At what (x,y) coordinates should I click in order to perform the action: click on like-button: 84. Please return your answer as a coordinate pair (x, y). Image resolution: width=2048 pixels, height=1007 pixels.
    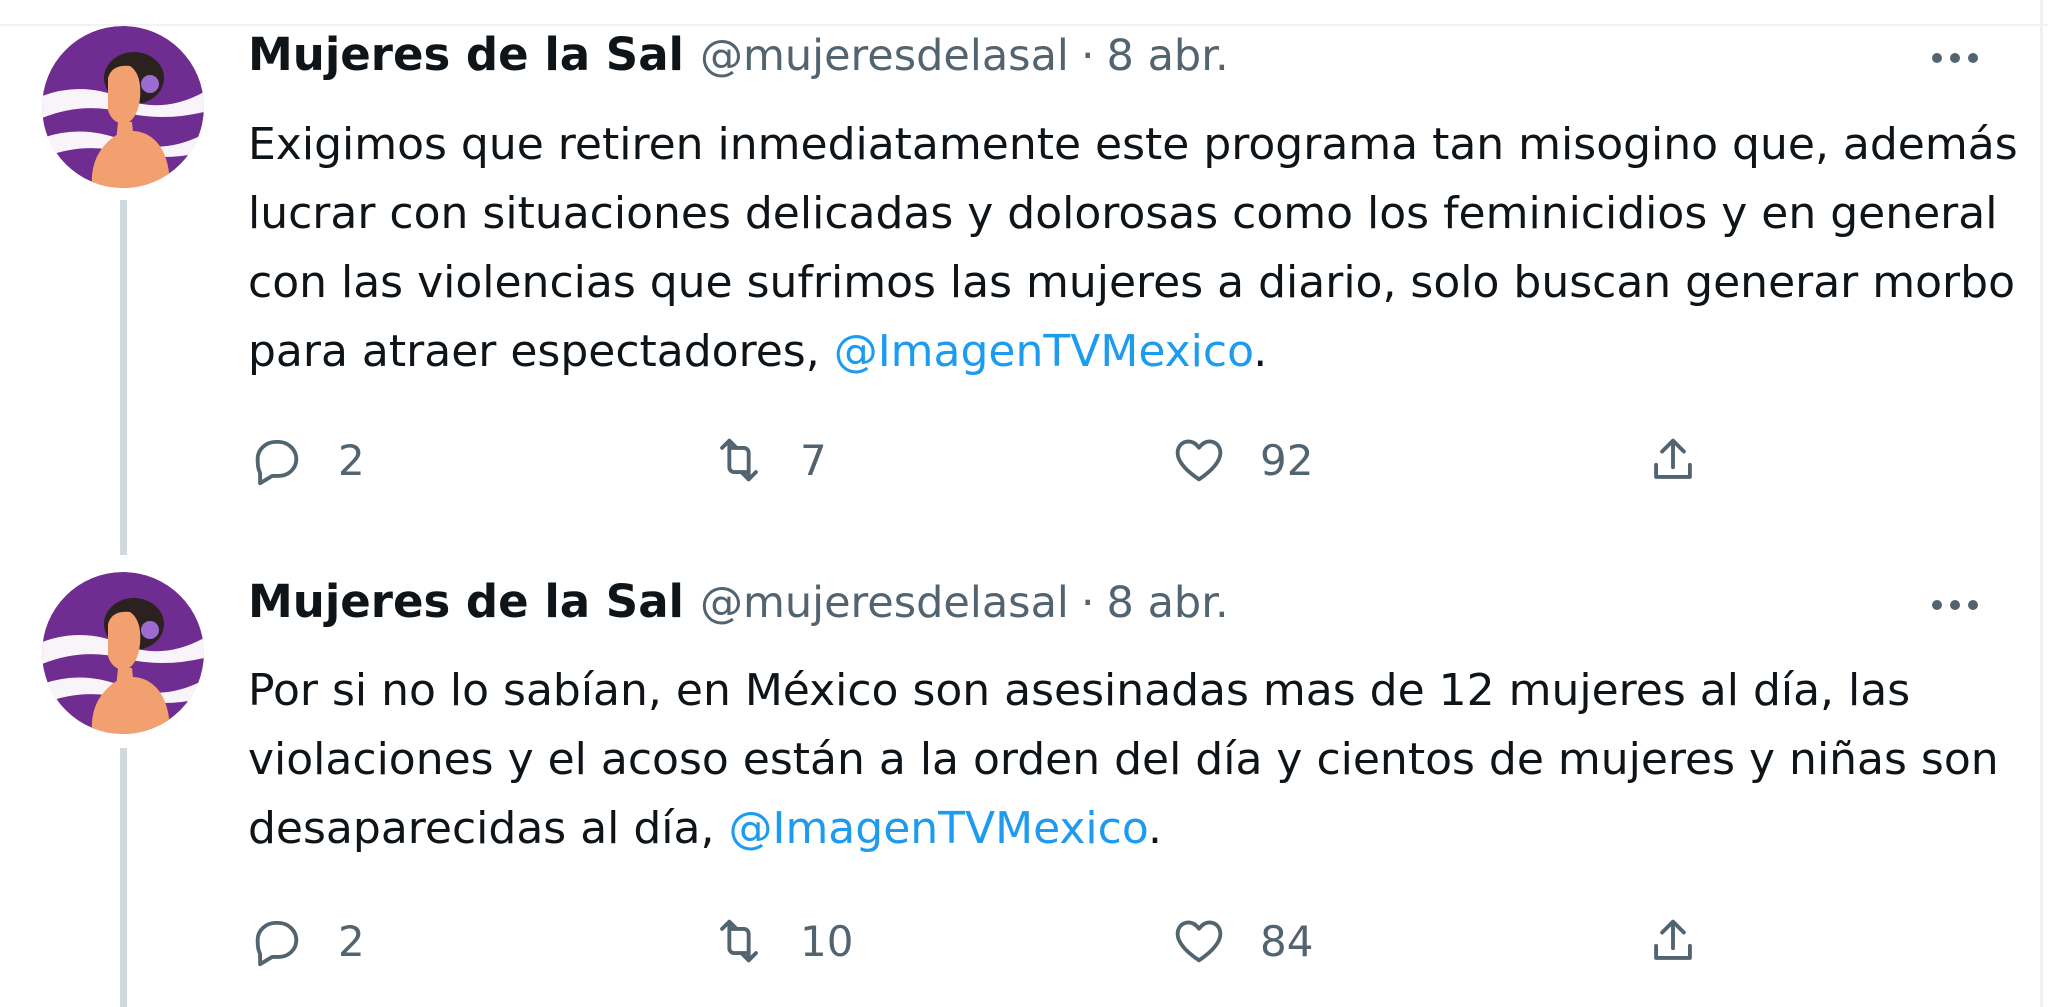
    Looking at the image, I should click on (1241, 941).